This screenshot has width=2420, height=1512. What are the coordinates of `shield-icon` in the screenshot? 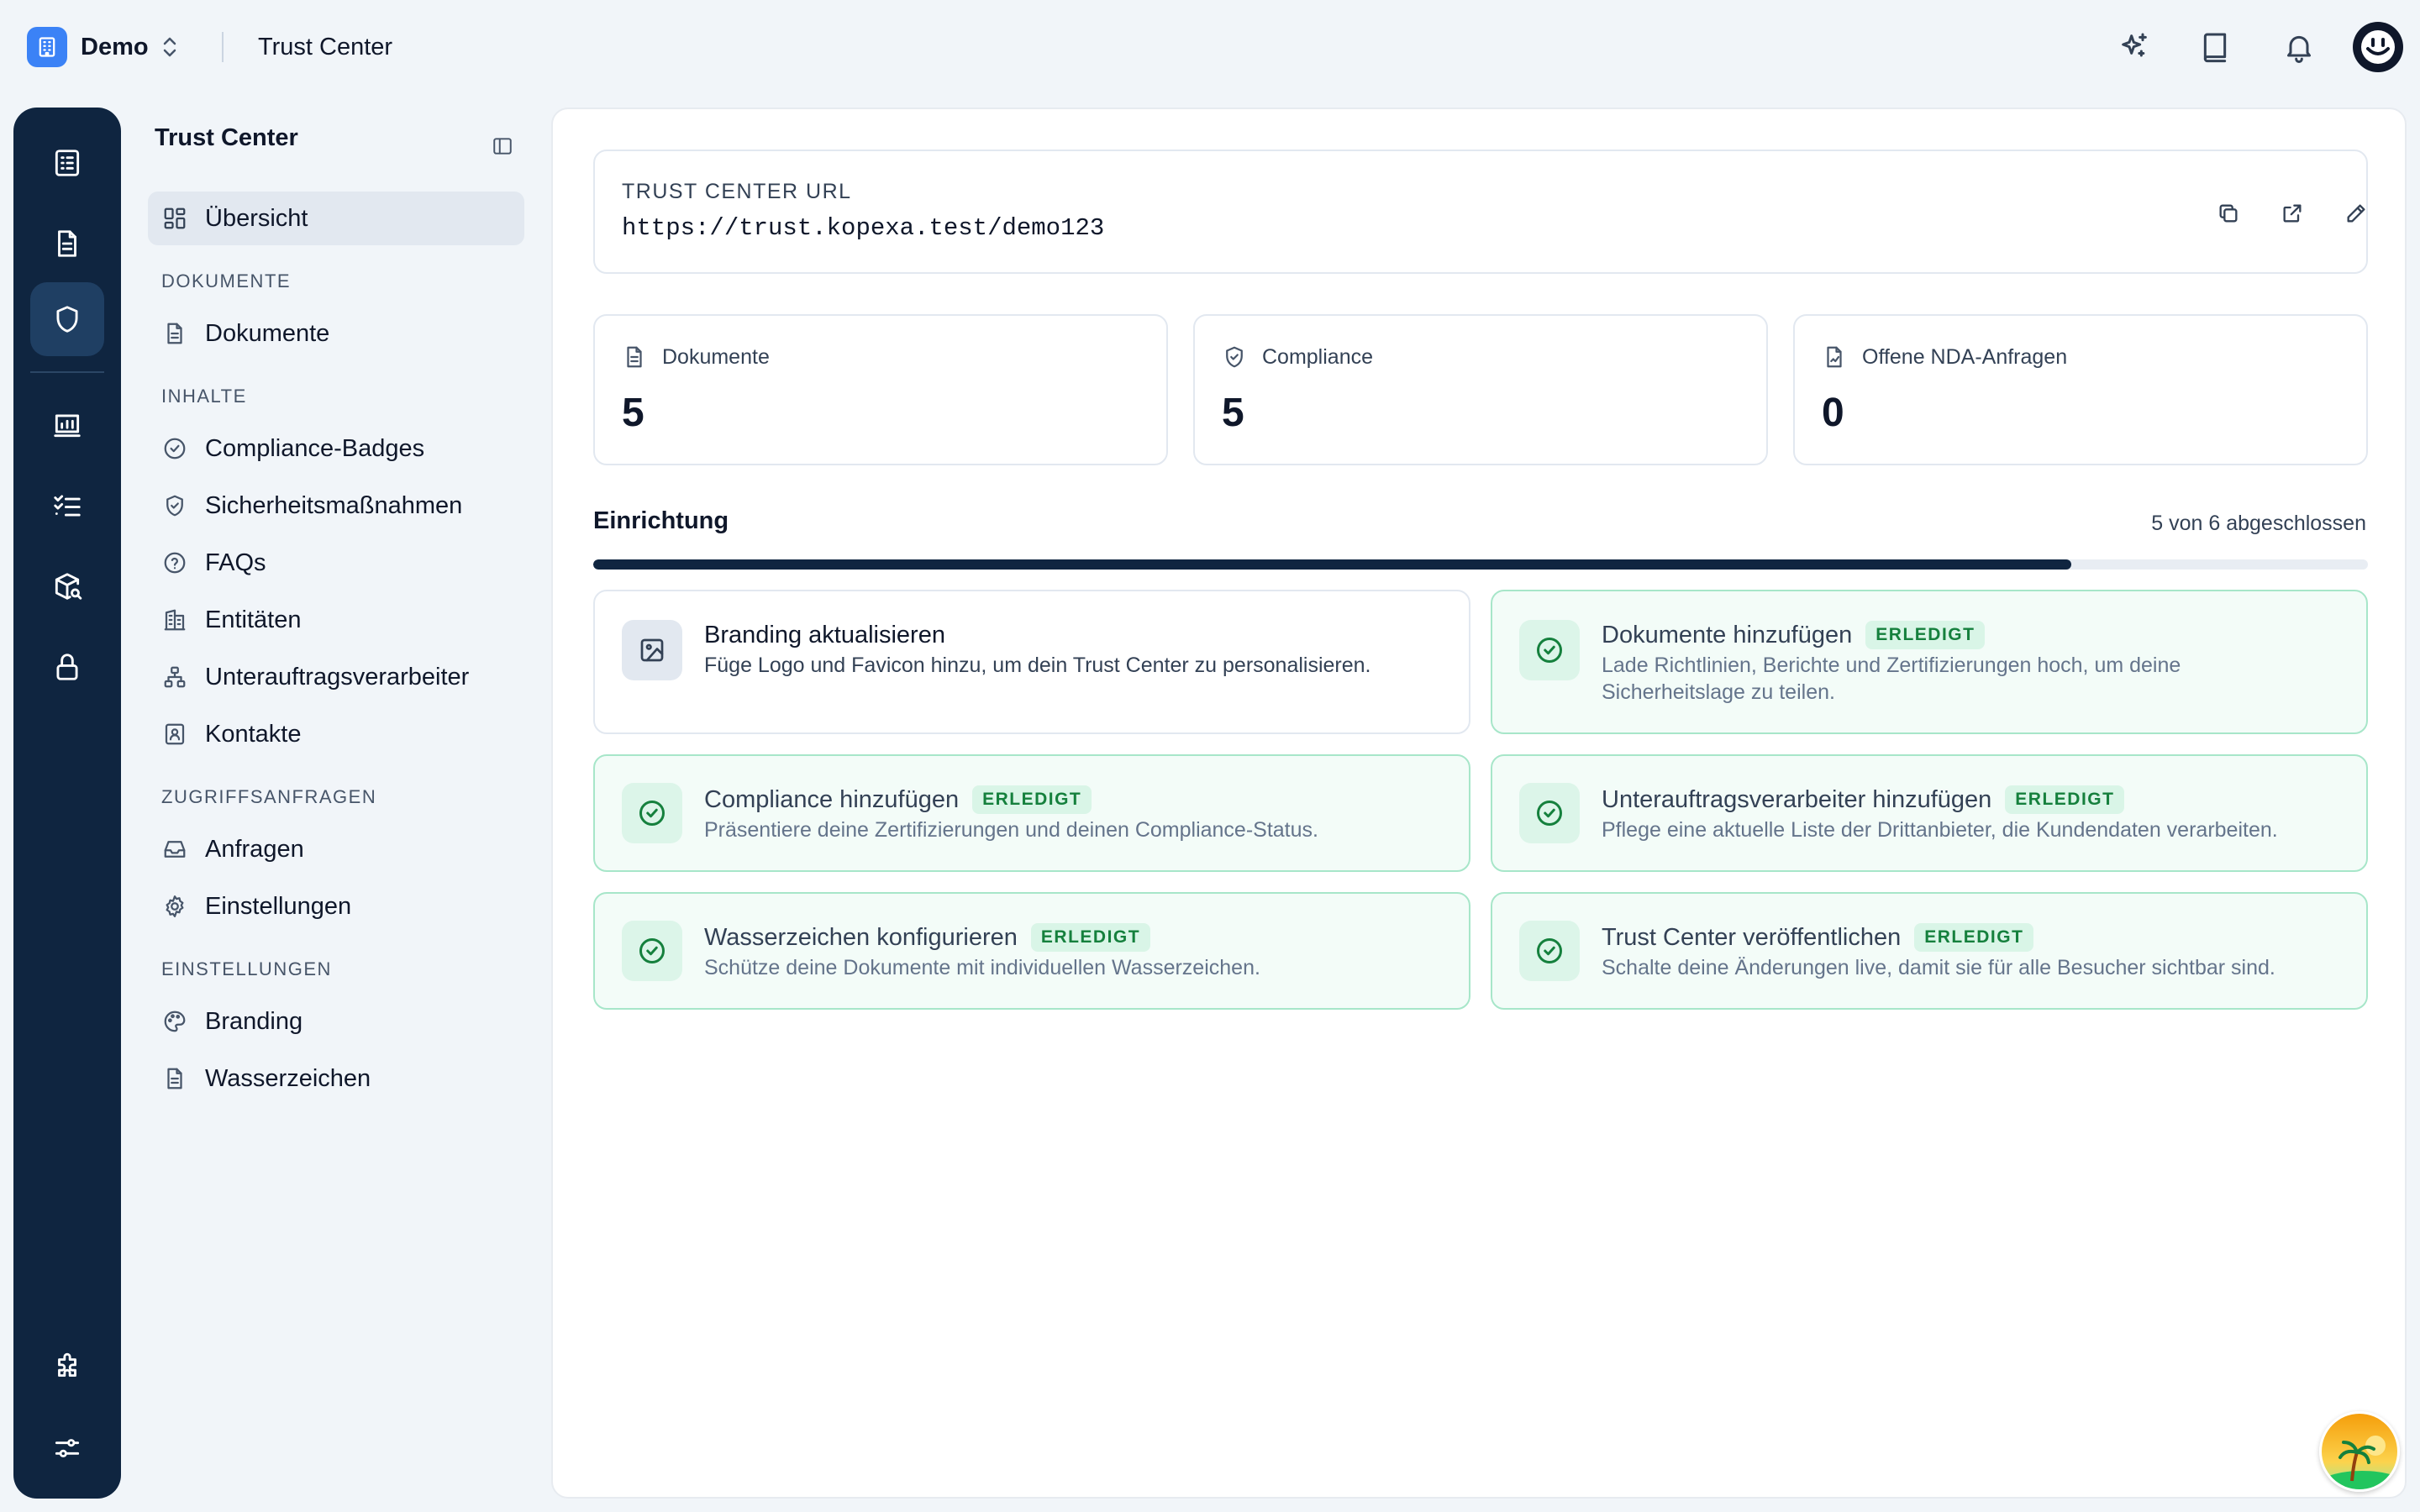 It's located at (67, 319).